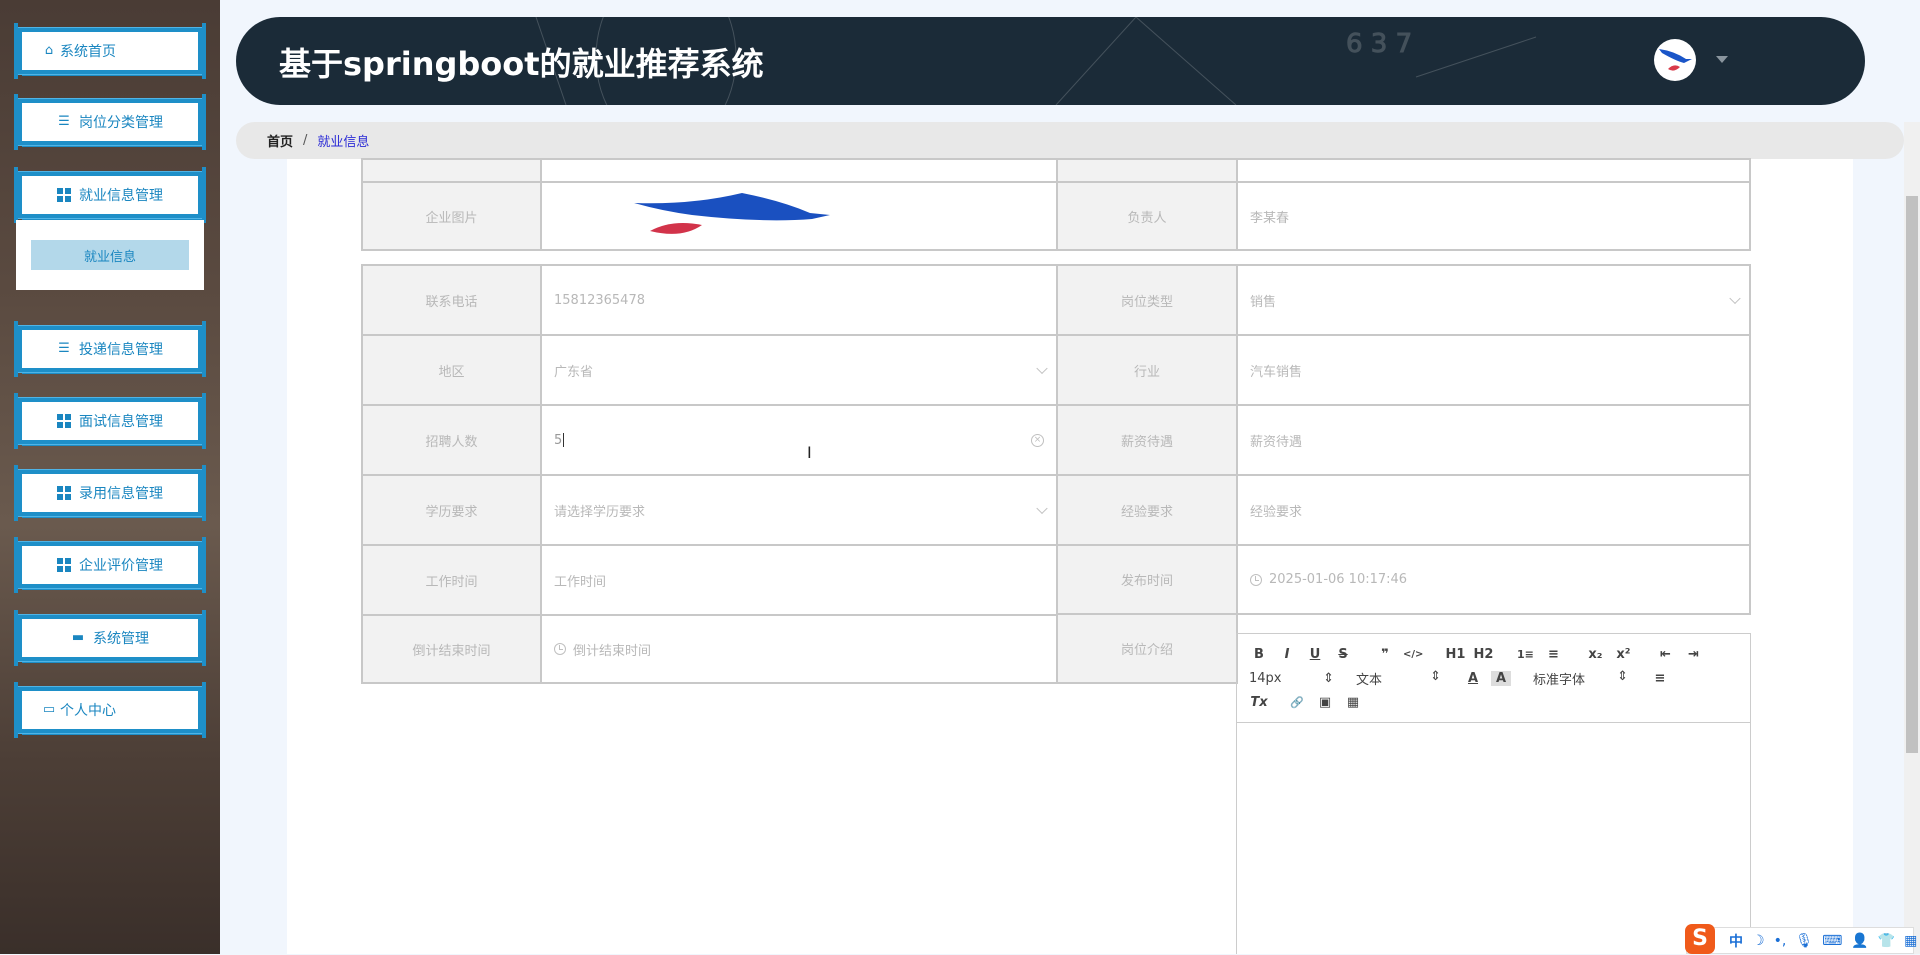  What do you see at coordinates (1369, 680) in the screenshot?
I see `heading-value: 文本` at bounding box center [1369, 680].